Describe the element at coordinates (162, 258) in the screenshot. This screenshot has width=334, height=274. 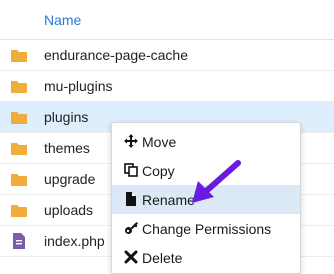
I see `menu-item-label: Delete` at that location.